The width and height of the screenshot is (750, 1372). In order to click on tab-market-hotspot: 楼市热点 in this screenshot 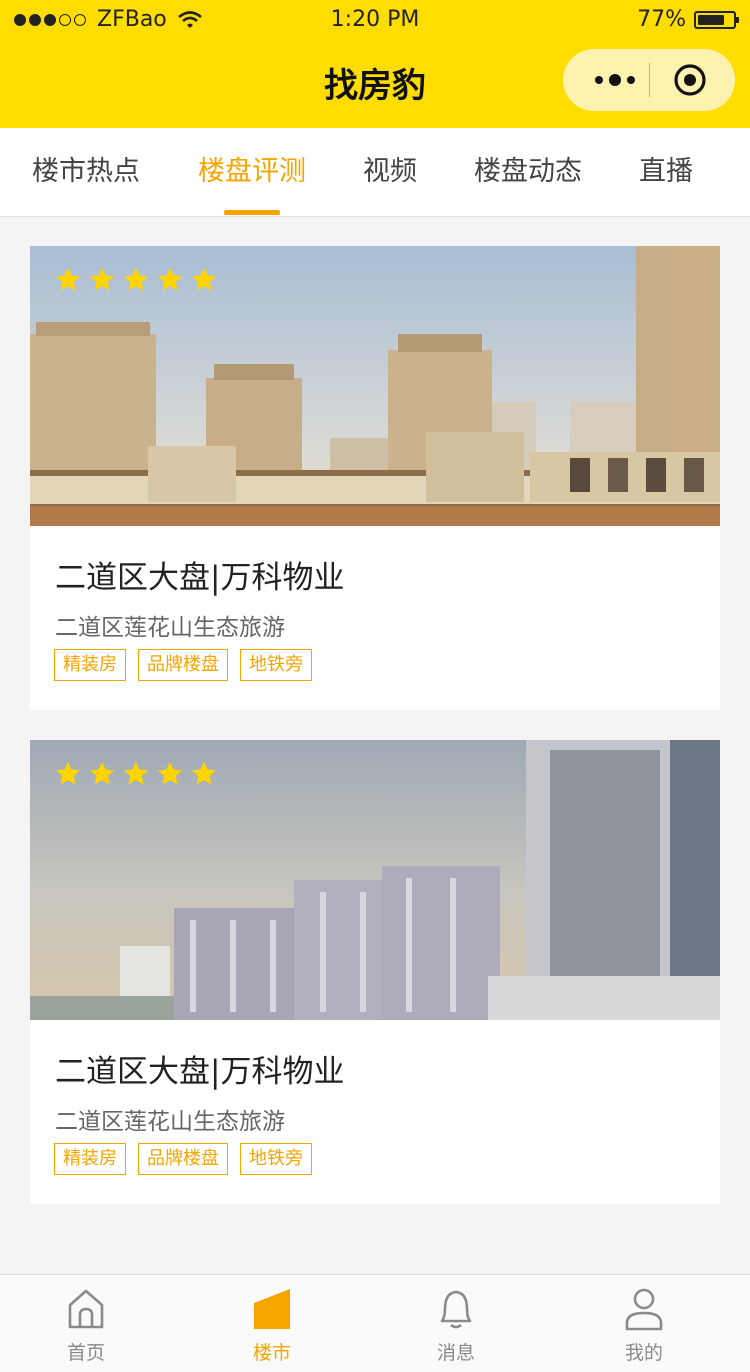, I will do `click(86, 172)`.